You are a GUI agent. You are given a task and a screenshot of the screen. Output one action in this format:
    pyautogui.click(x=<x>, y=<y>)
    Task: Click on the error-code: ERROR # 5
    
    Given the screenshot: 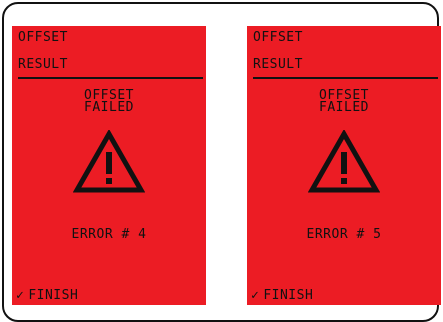 What is the action you would take?
    pyautogui.click(x=344, y=234)
    